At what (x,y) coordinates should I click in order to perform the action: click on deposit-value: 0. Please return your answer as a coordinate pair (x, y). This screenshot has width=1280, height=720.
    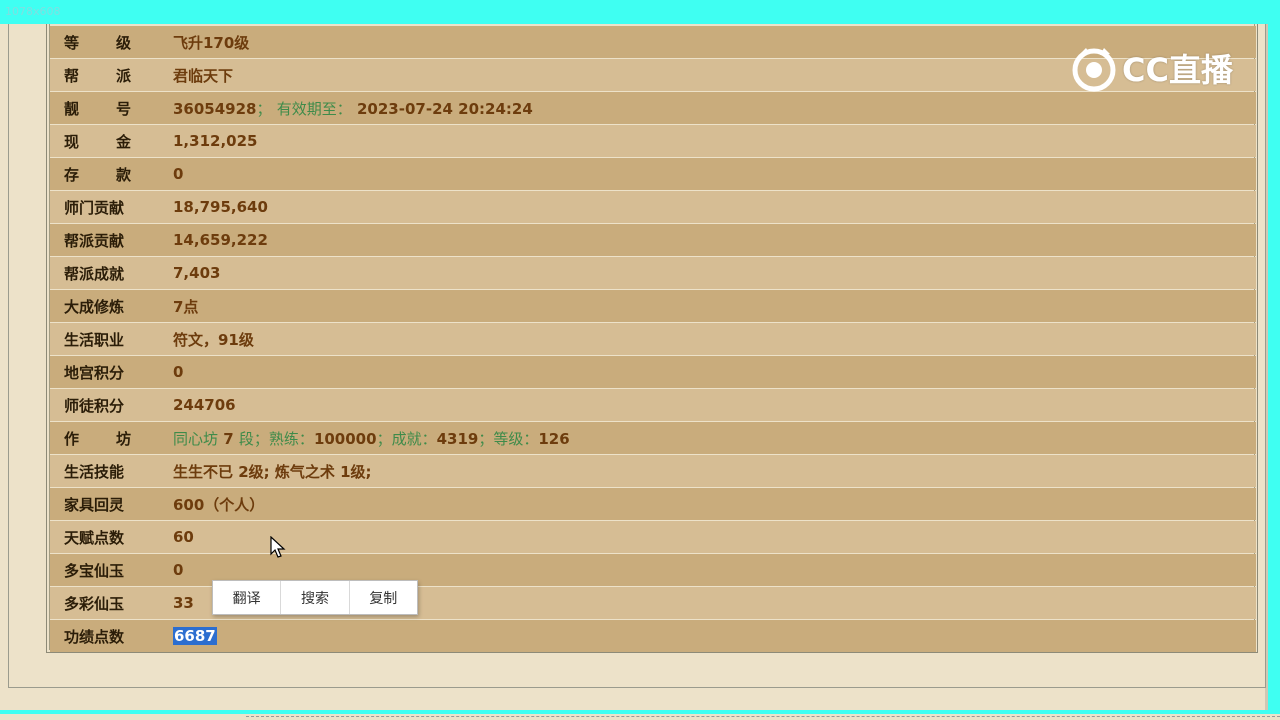
    Looking at the image, I should click on (178, 174).